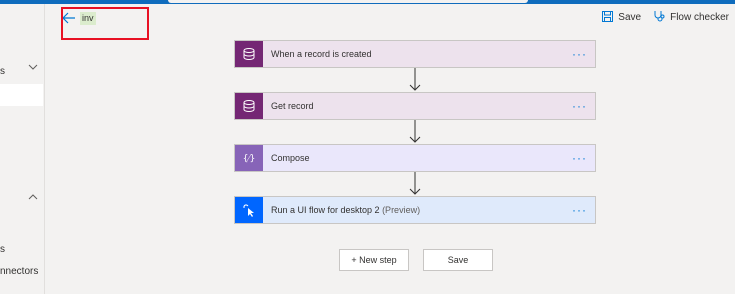 The width and height of the screenshot is (735, 294). Describe the element at coordinates (21, 95) in the screenshot. I see `sidebar-selected-item` at that location.